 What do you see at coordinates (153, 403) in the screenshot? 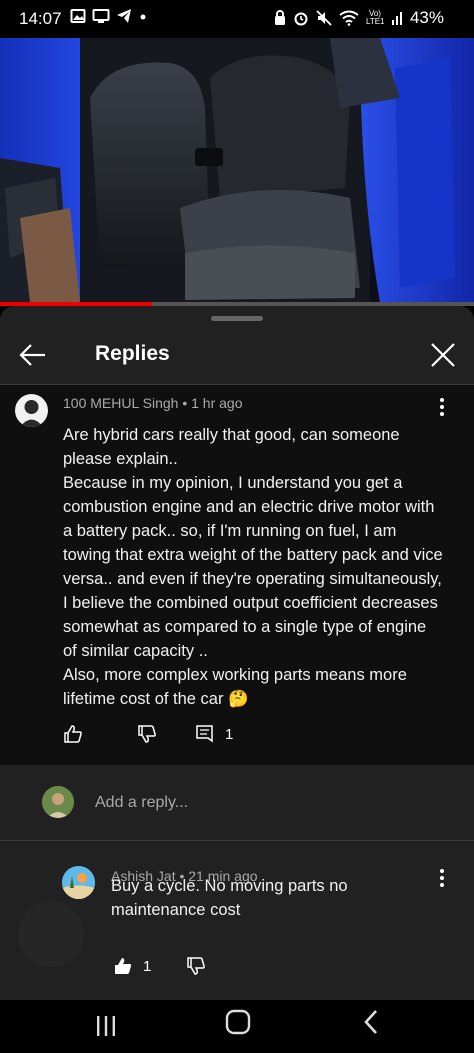
I see `comment-meta: 100 MEHUL Singh • 1 hr ago` at bounding box center [153, 403].